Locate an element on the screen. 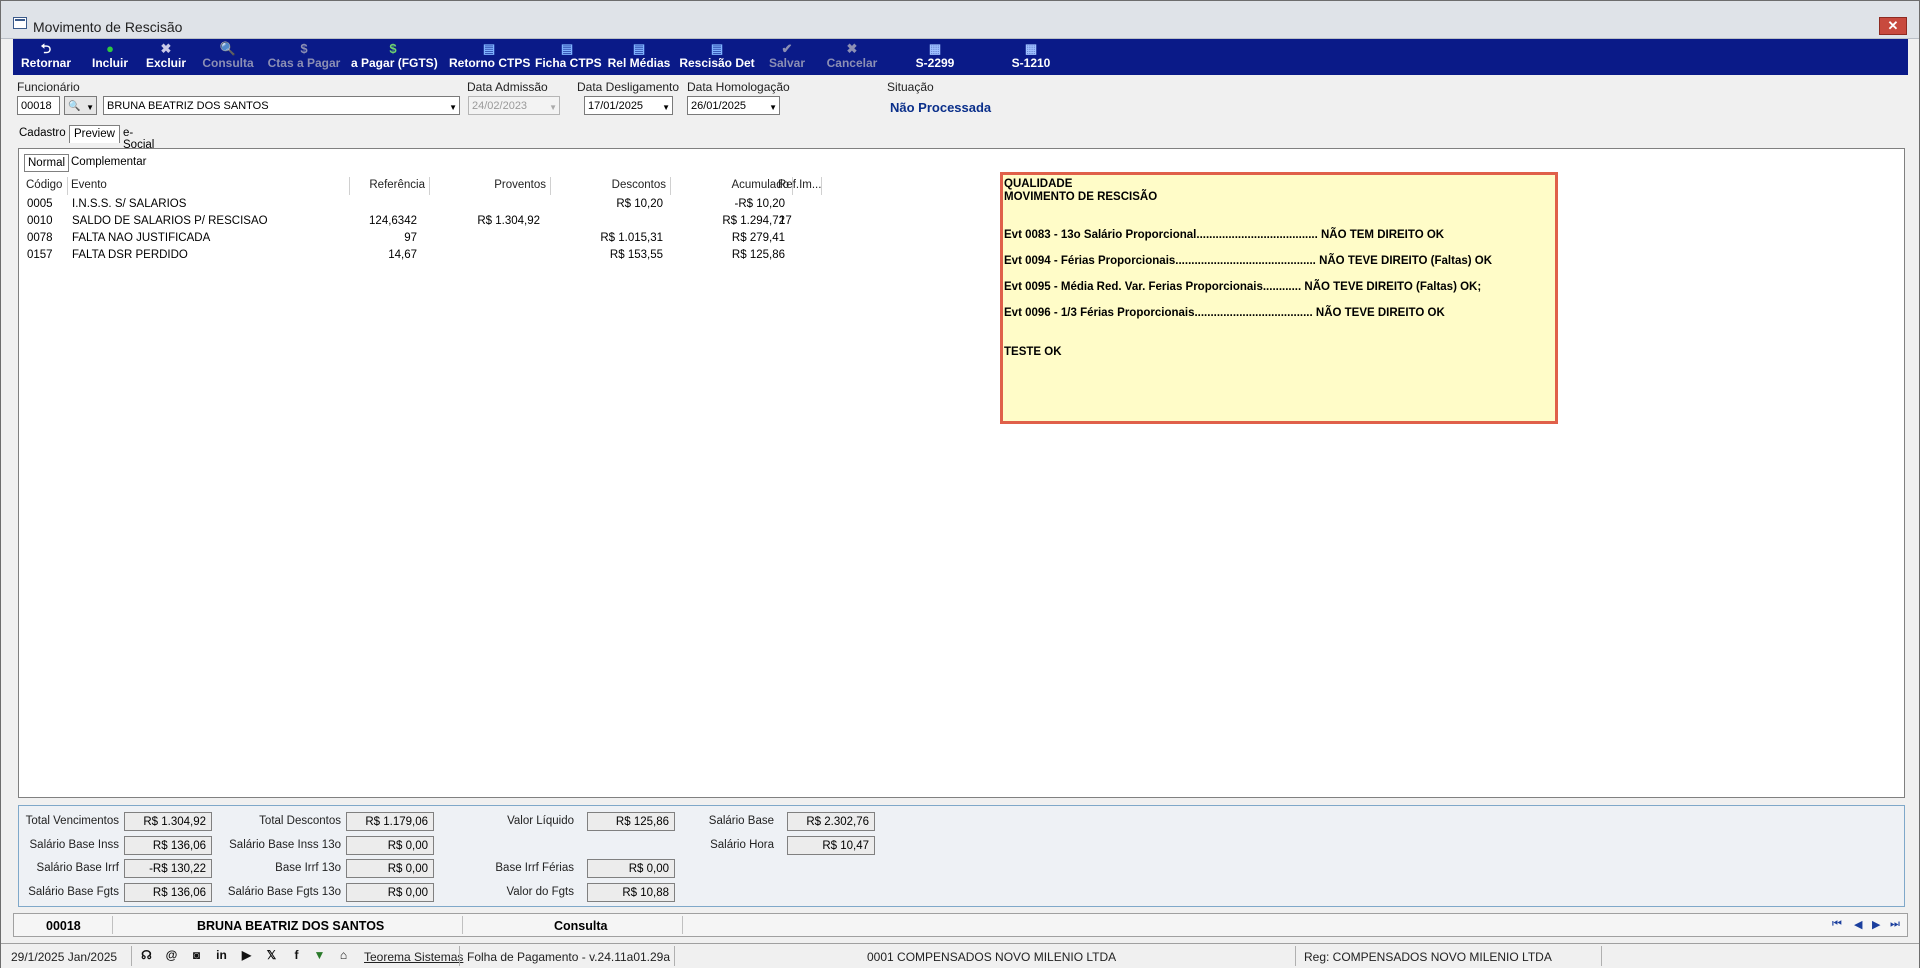 This screenshot has height=968, width=1920. funcionario-name-value: BRUNA BEATRIZ DOS SANTOS is located at coordinates (188, 106).